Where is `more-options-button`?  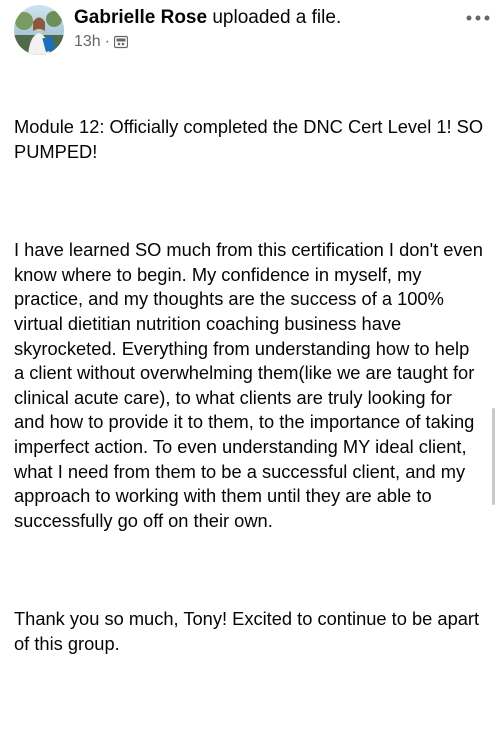 more-options-button is located at coordinates (478, 18).